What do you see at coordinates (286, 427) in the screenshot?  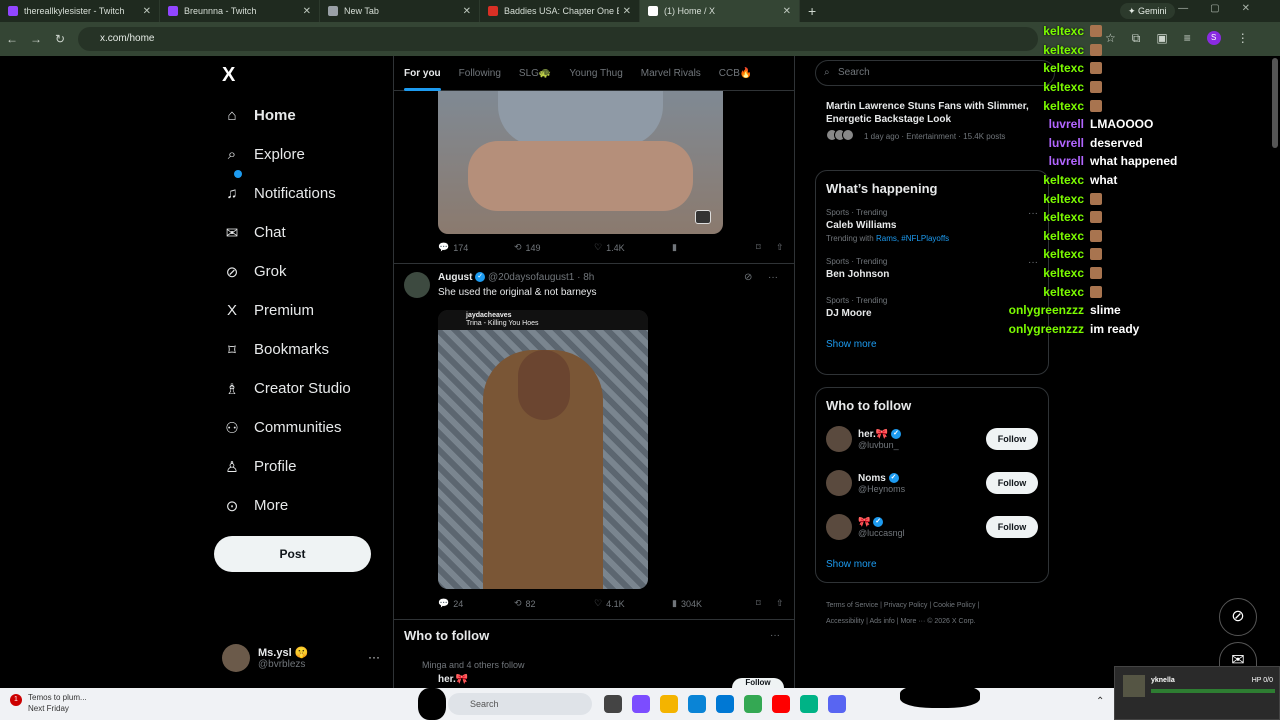 I see `nav-communities: ⚇ Communities` at bounding box center [286, 427].